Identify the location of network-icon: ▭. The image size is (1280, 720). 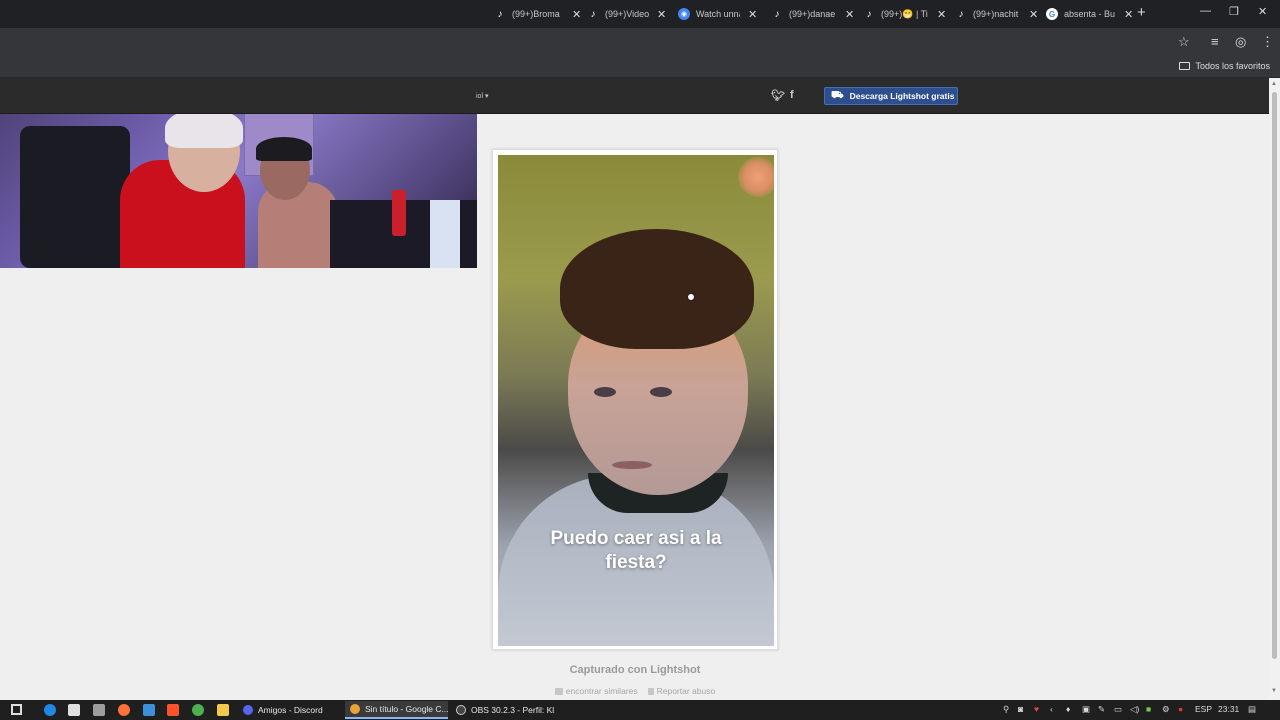
(1118, 709).